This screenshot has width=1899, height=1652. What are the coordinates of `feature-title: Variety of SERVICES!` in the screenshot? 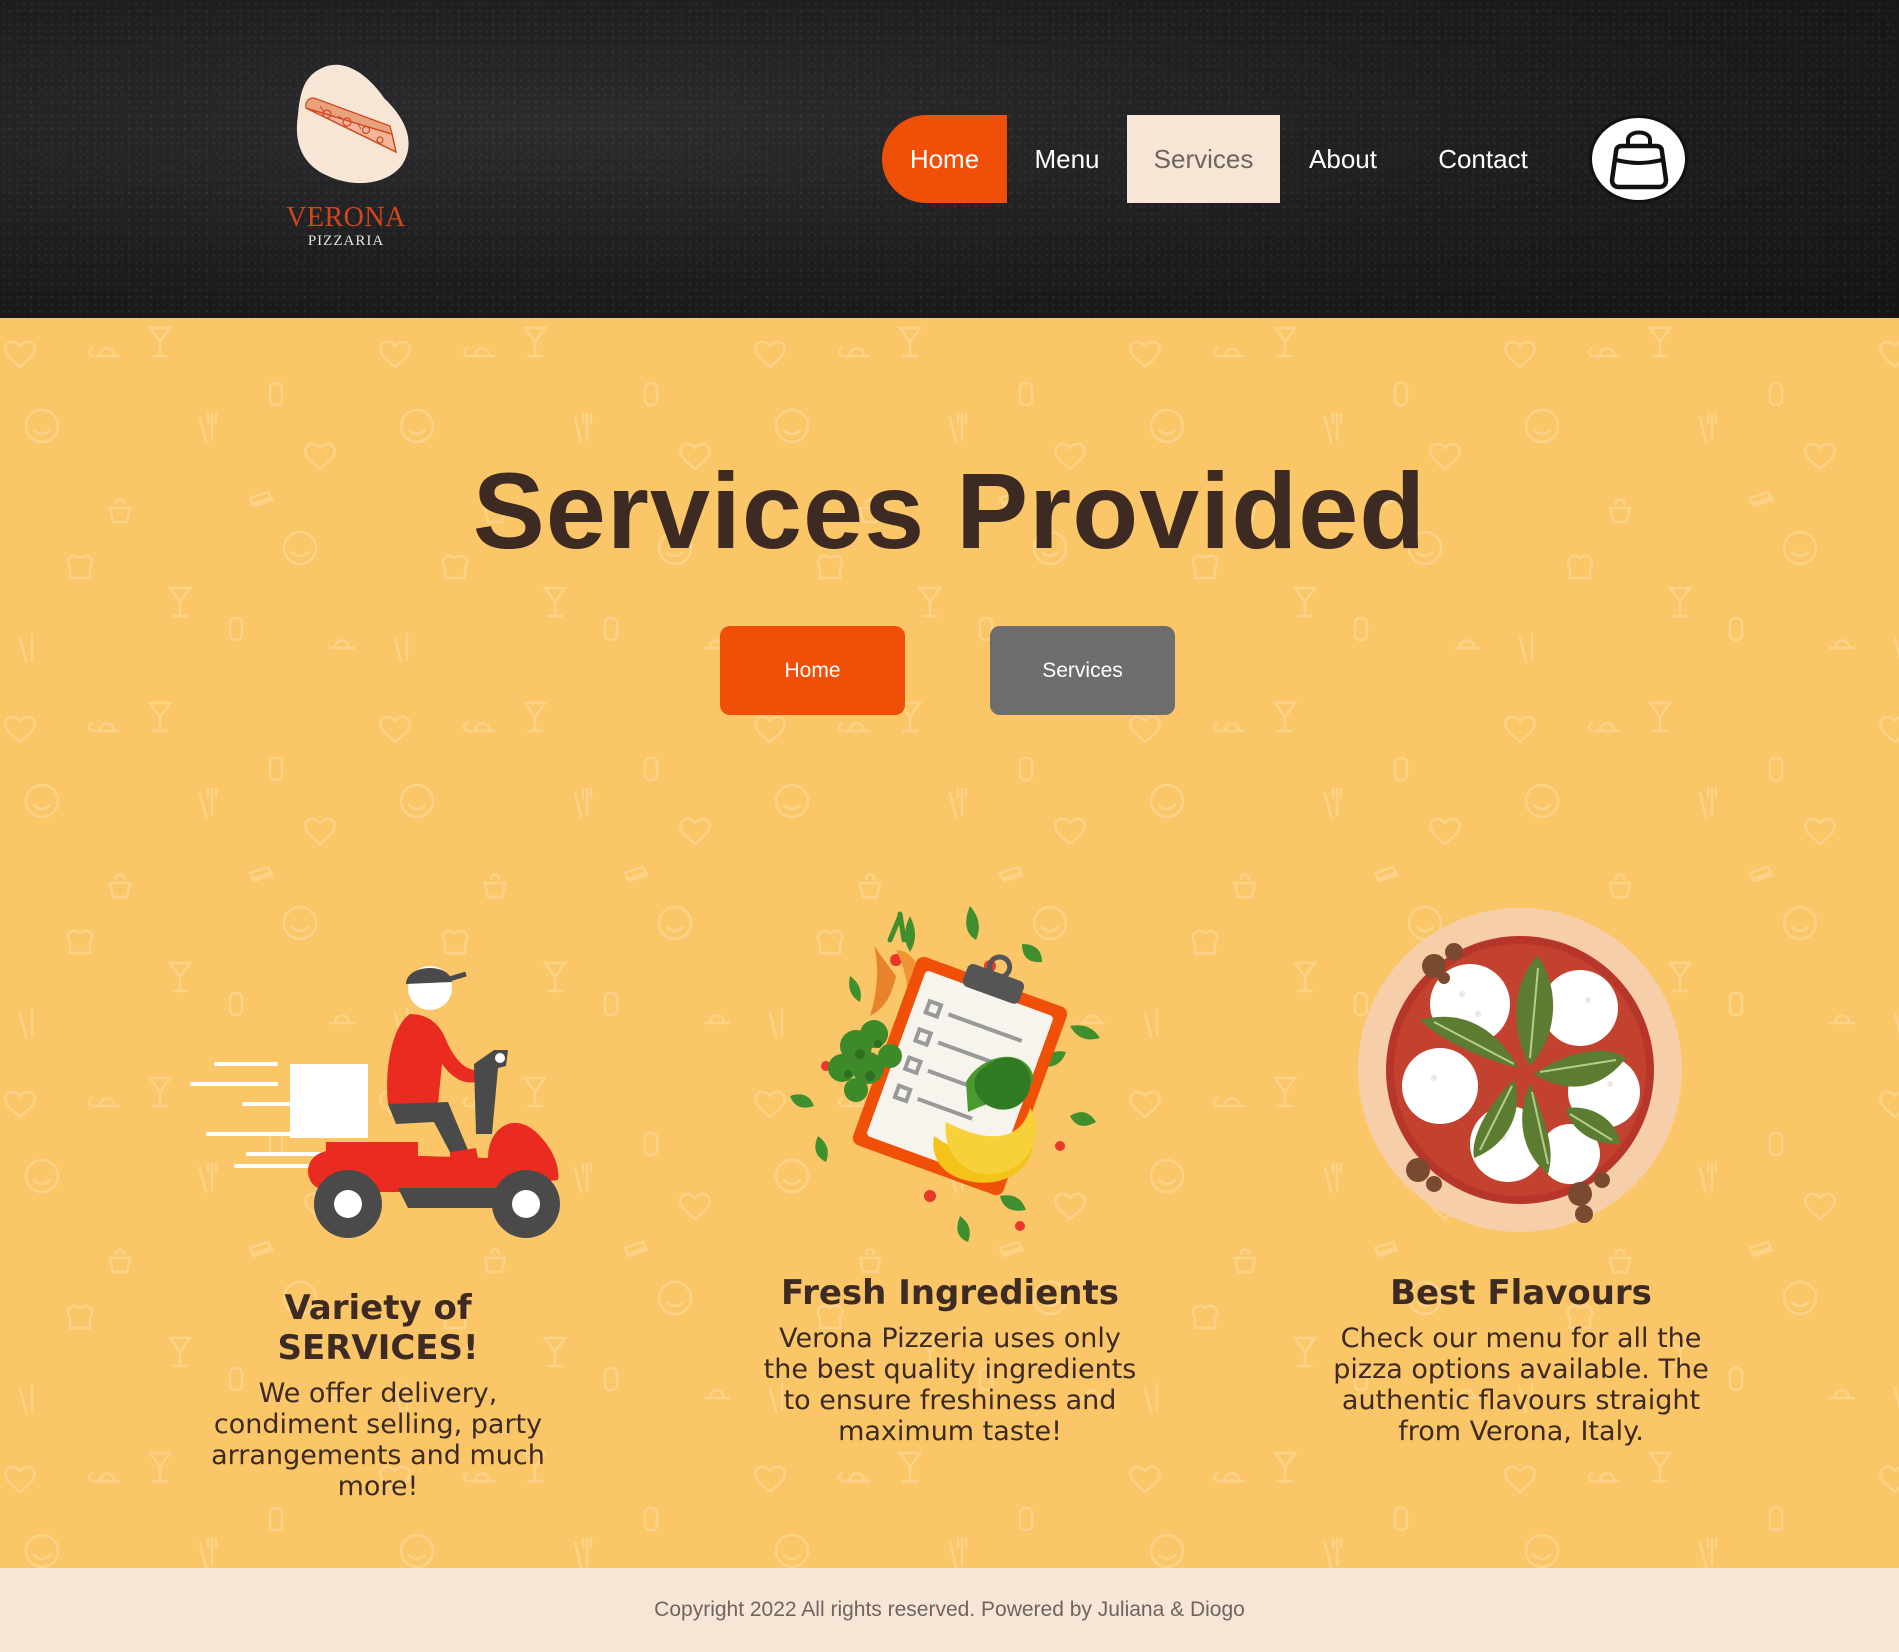 It's located at (378, 1328).